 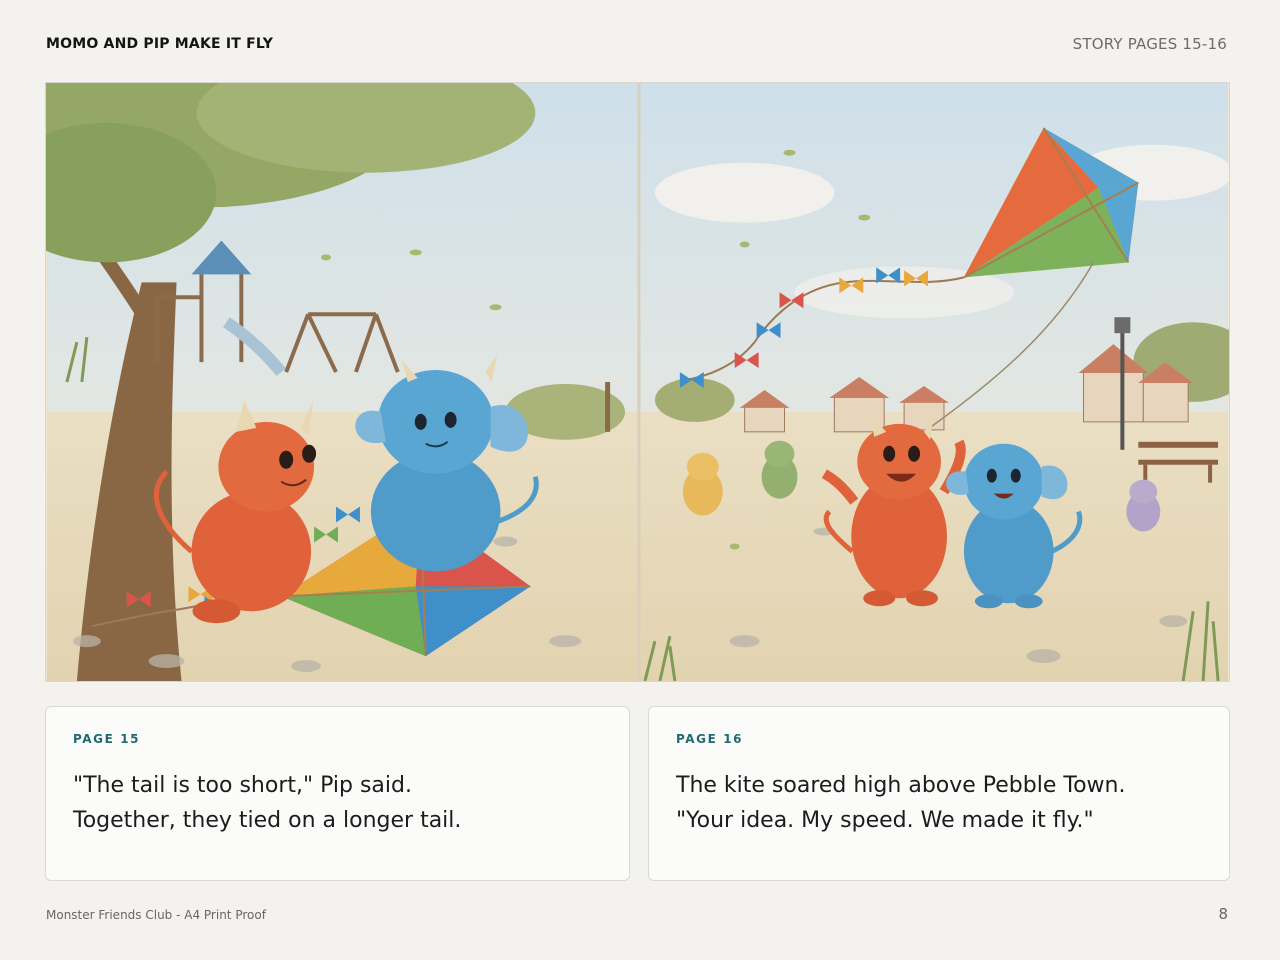 I want to click on story-line: The kite soared high above Pebble Town., so click(x=901, y=785).